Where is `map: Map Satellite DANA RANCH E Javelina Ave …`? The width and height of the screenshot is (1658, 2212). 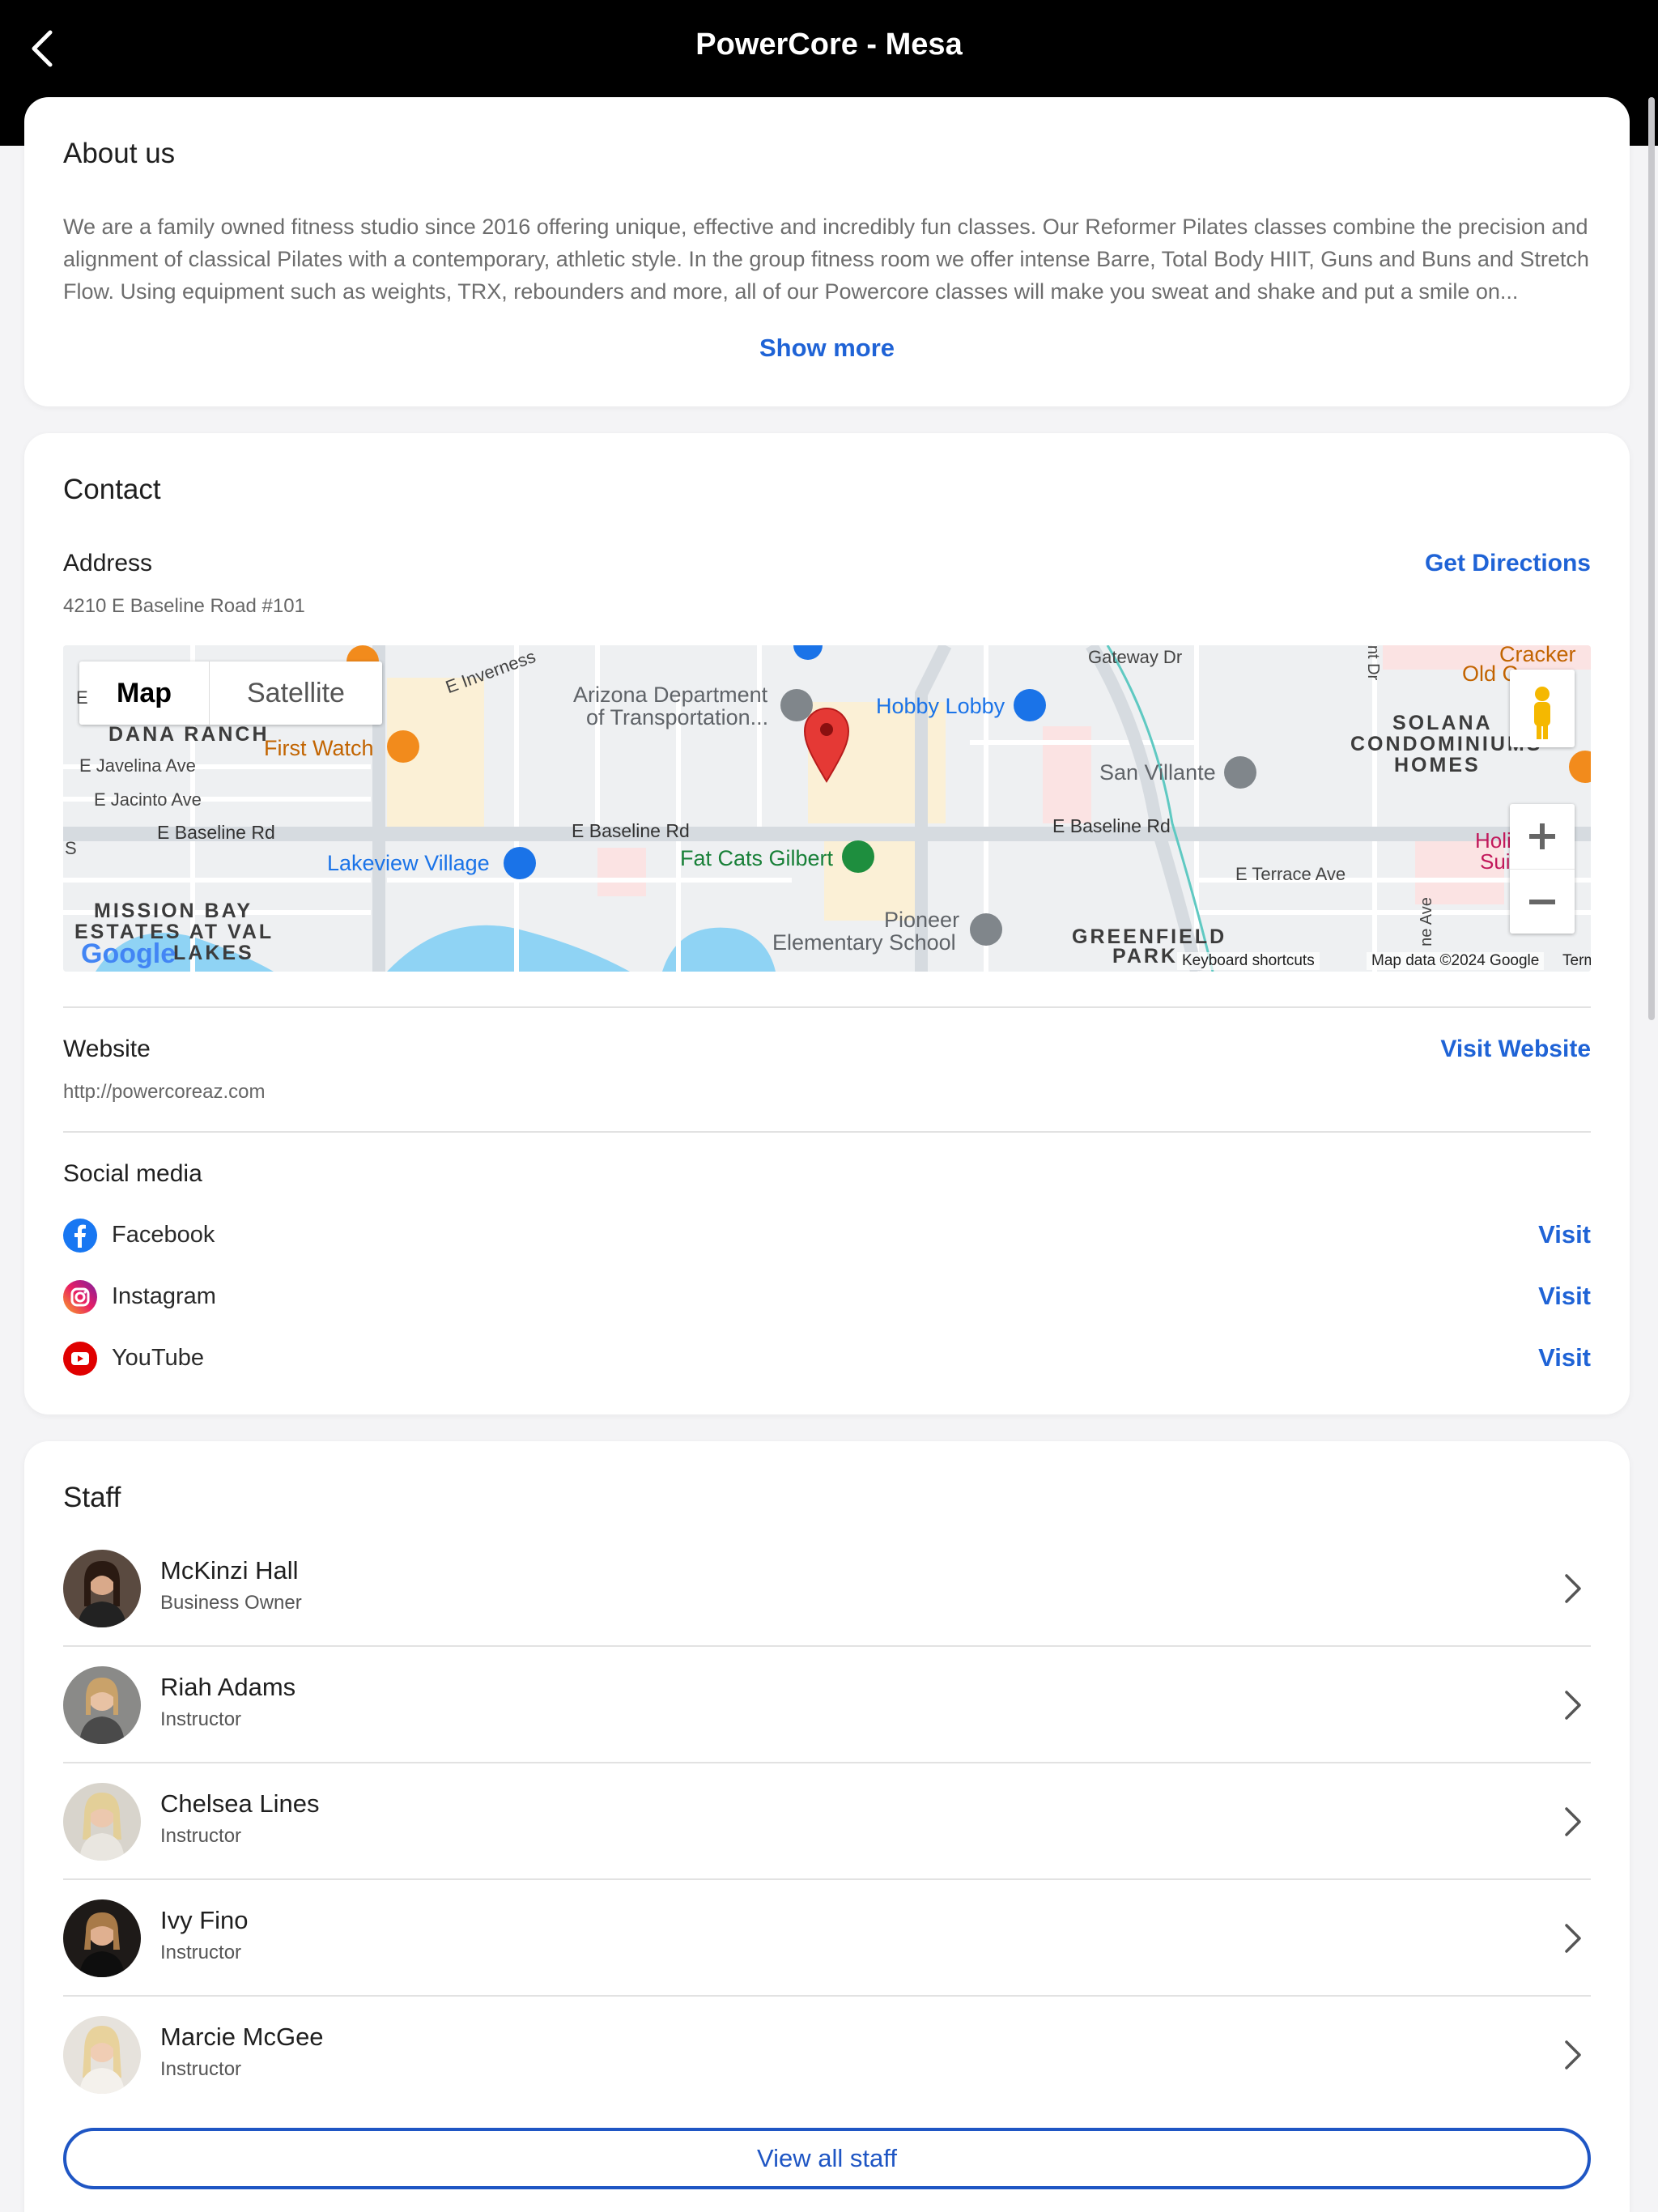
map: Map Satellite DANA RANCH E Javelina Ave … is located at coordinates (827, 808).